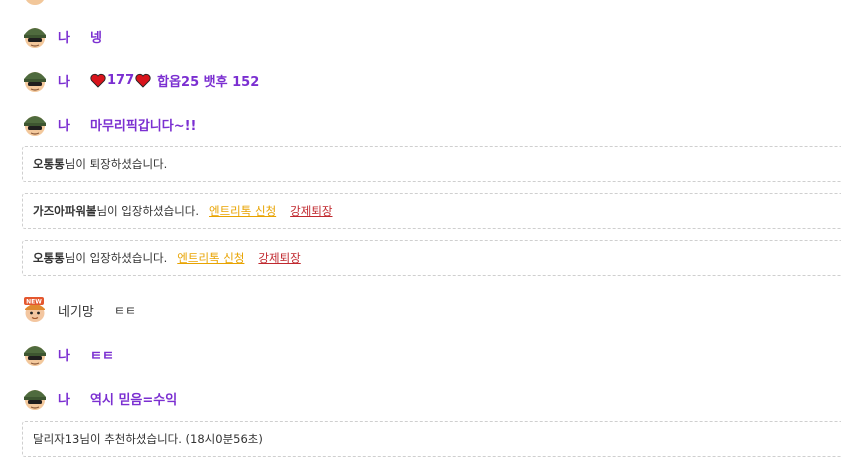  Describe the element at coordinates (34, 309) in the screenshot. I see `new-user-avatar-icon: NEW` at that location.